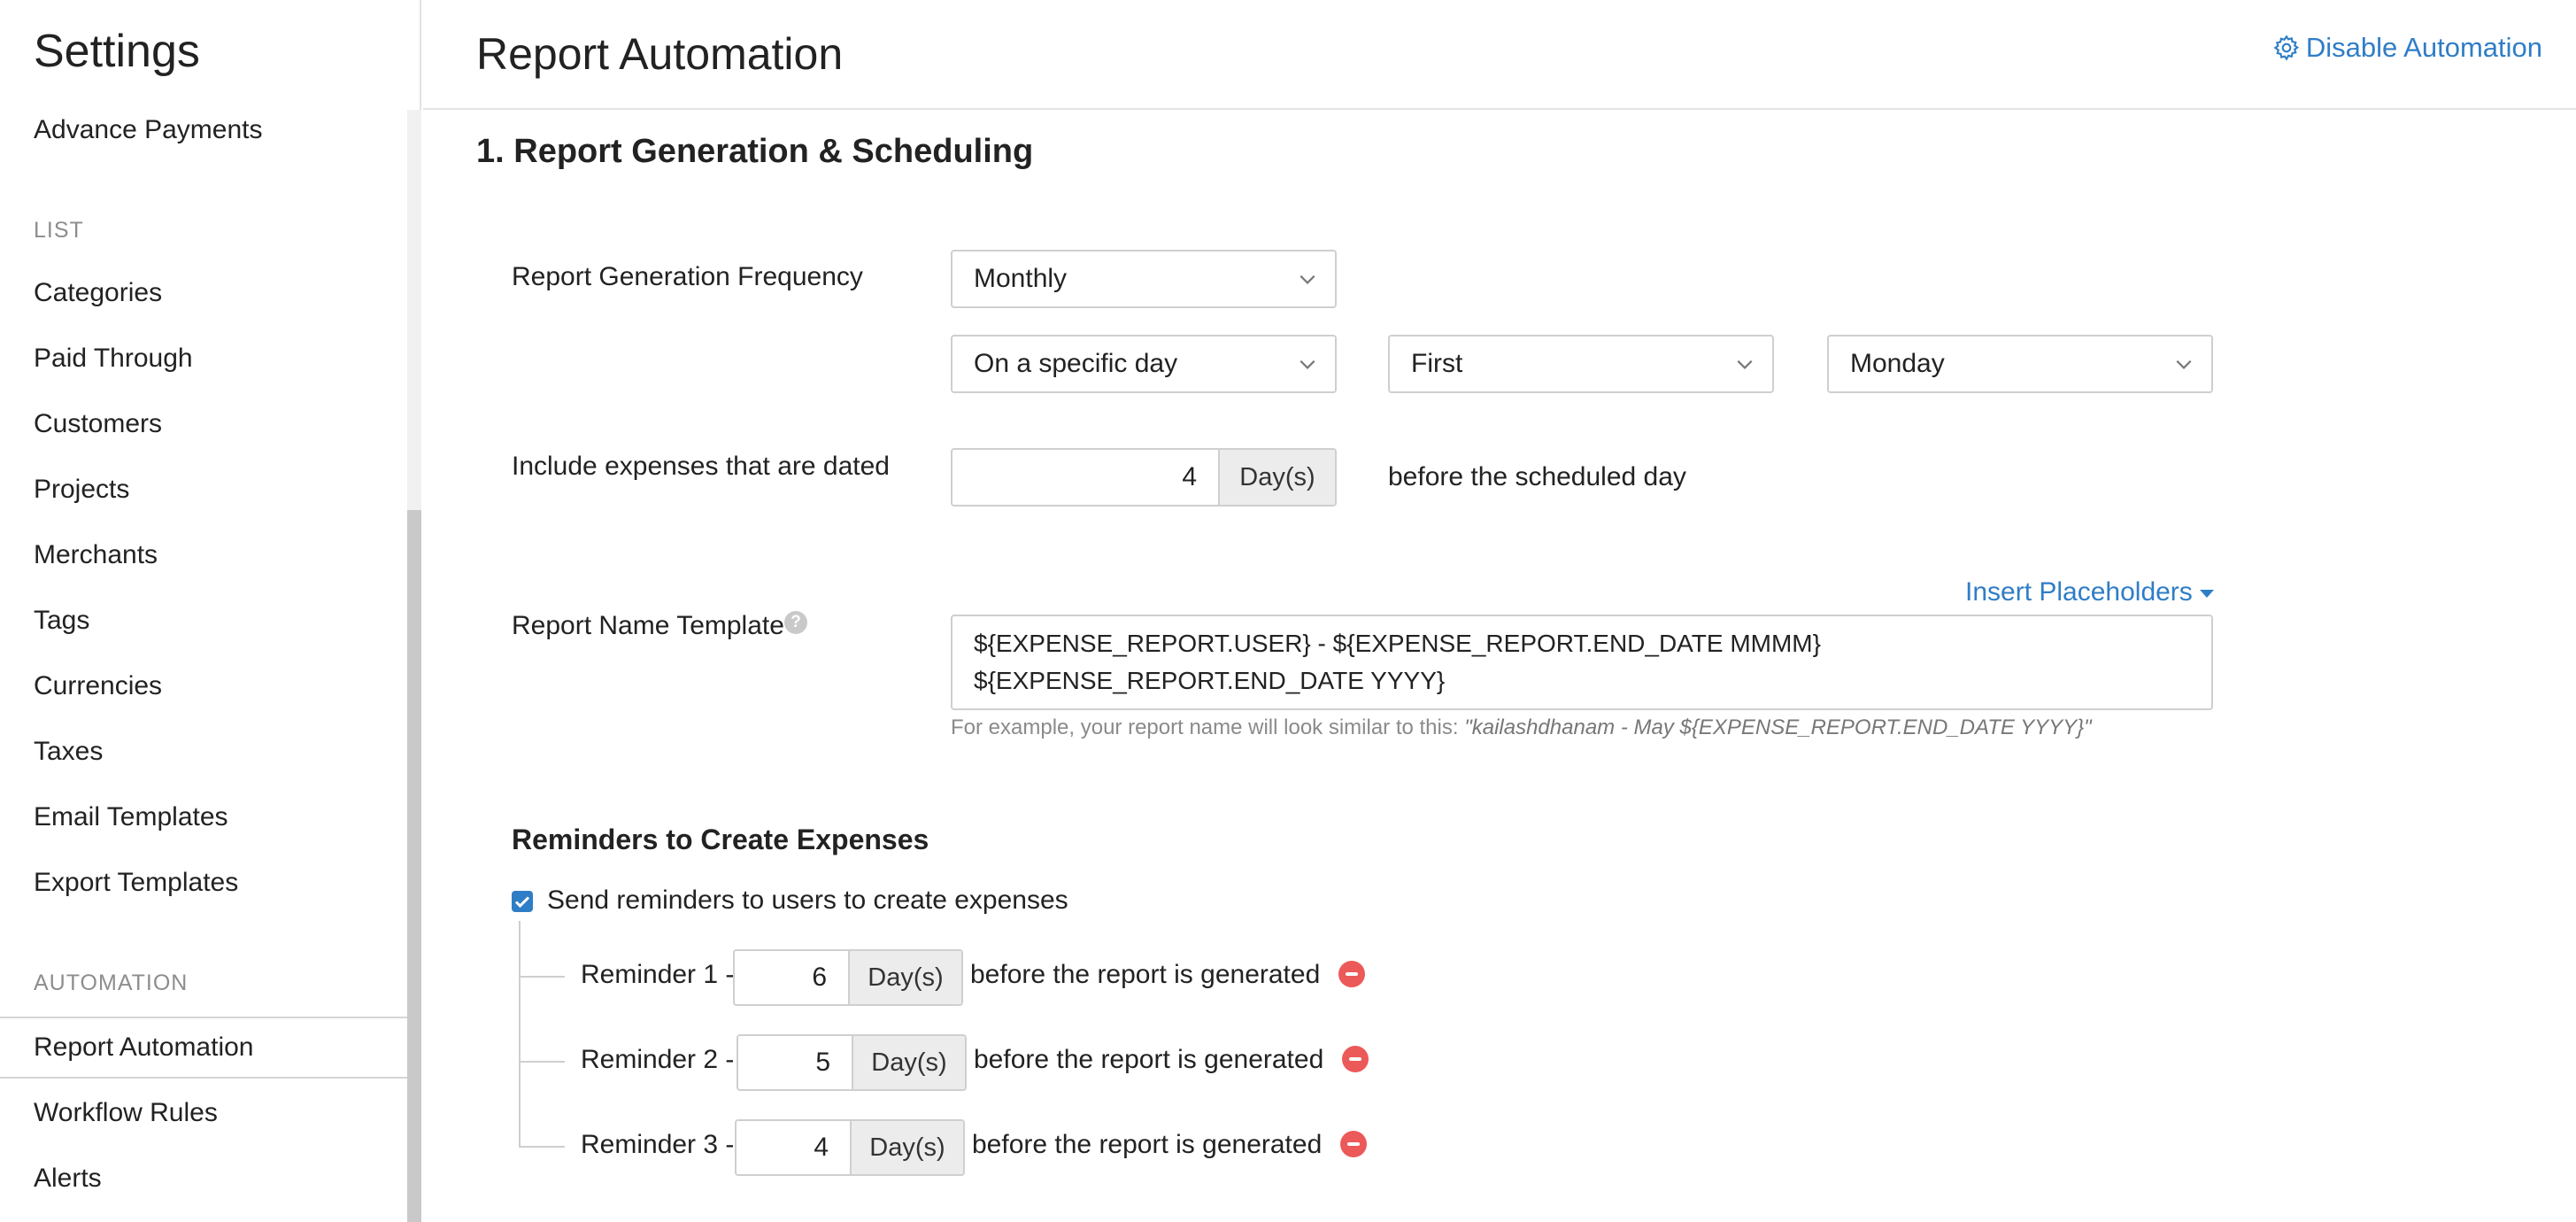  What do you see at coordinates (1085, 477) in the screenshot?
I see `include-days-input` at bounding box center [1085, 477].